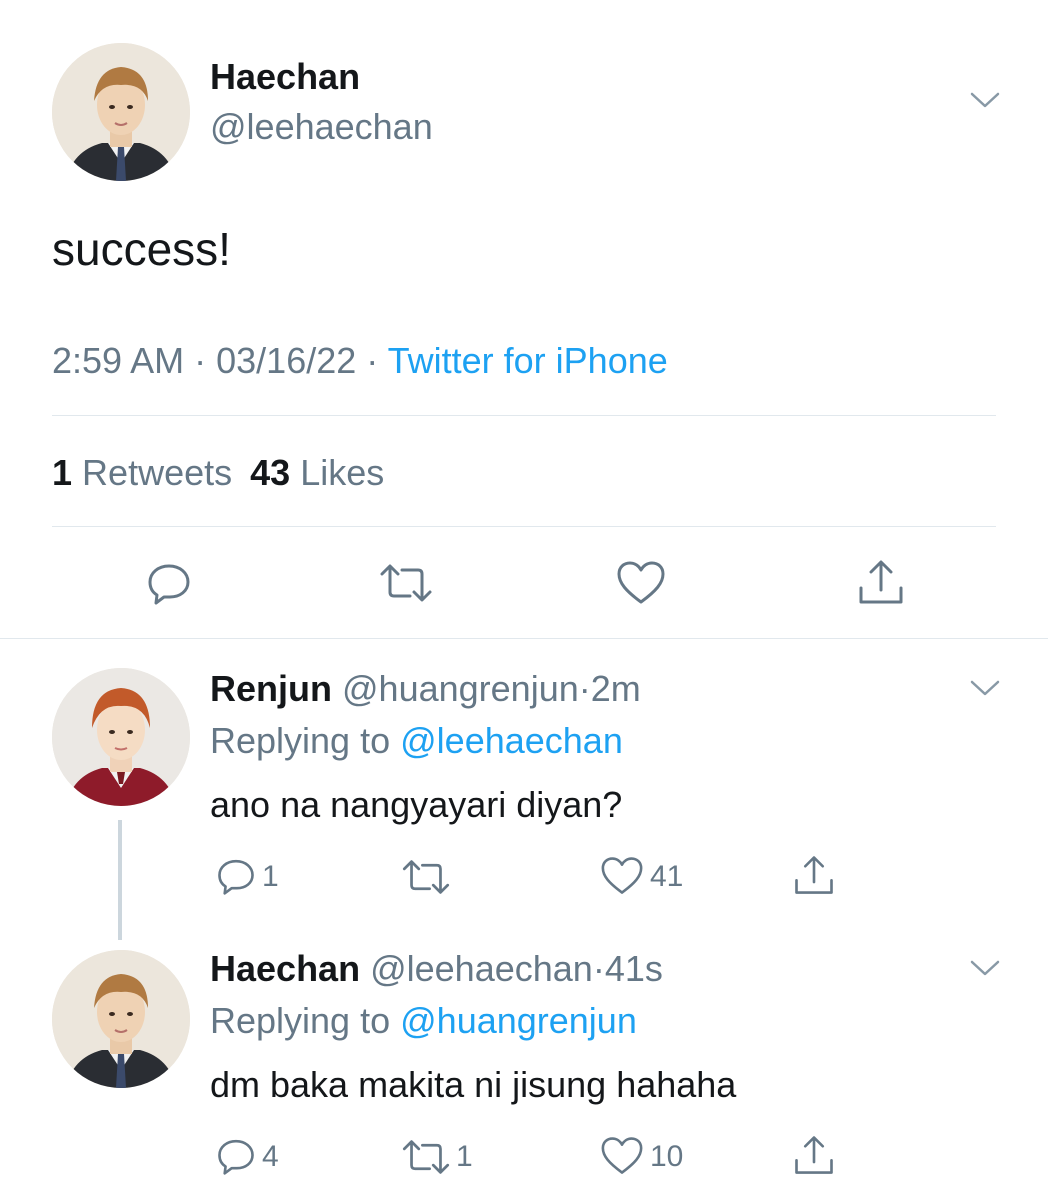 Image resolution: width=1048 pixels, height=1200 pixels. Describe the element at coordinates (667, 876) in the screenshot. I see `like-count: 41` at that location.